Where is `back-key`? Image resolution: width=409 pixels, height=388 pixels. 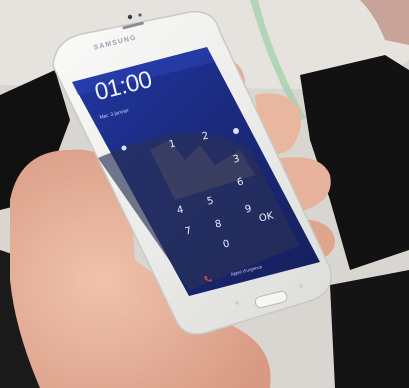 back-key is located at coordinates (301, 286).